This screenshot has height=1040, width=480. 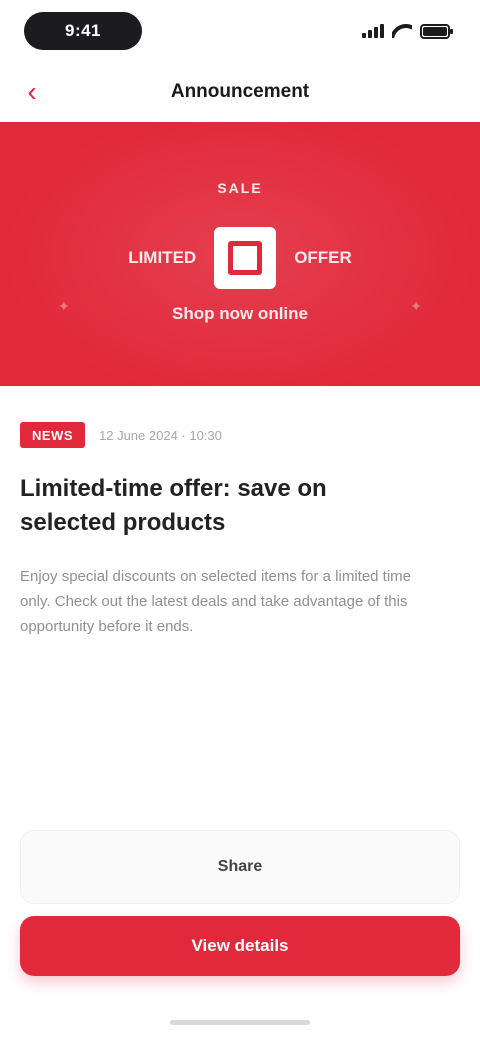 I want to click on status-bar: 9:41, so click(x=240, y=32).